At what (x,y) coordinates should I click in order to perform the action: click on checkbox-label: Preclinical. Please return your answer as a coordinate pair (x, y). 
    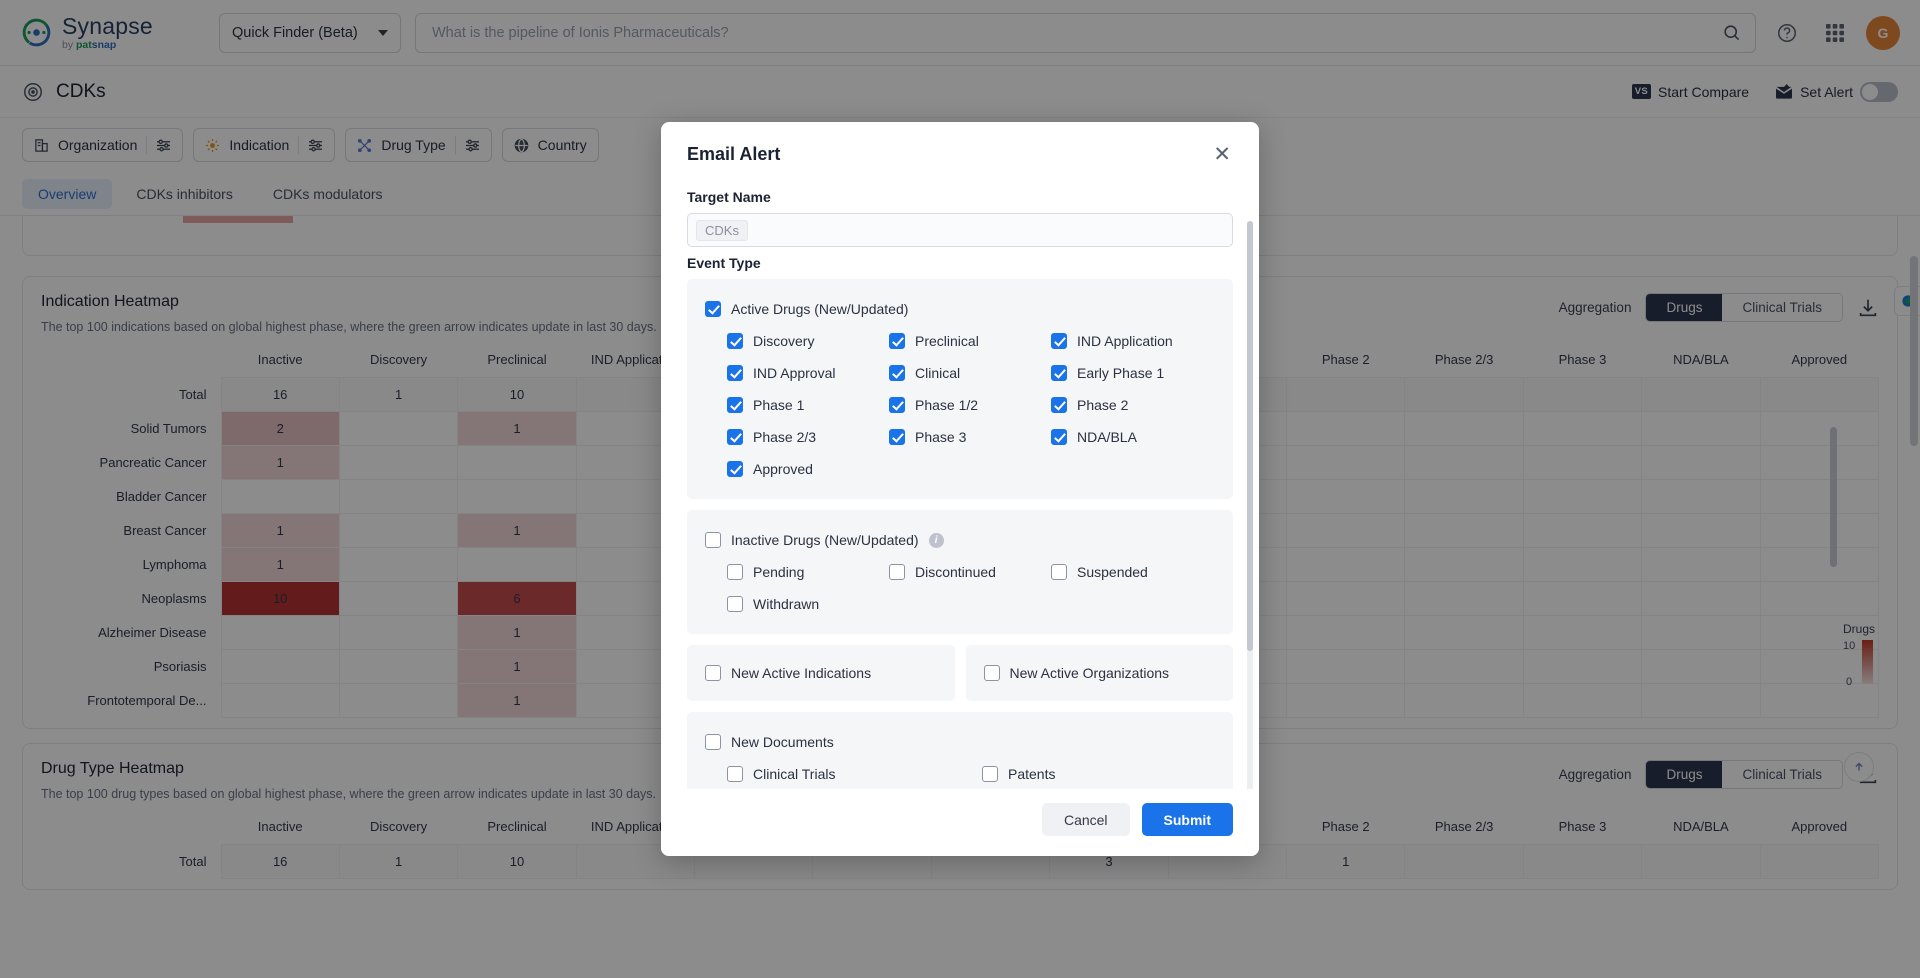
    Looking at the image, I should click on (947, 341).